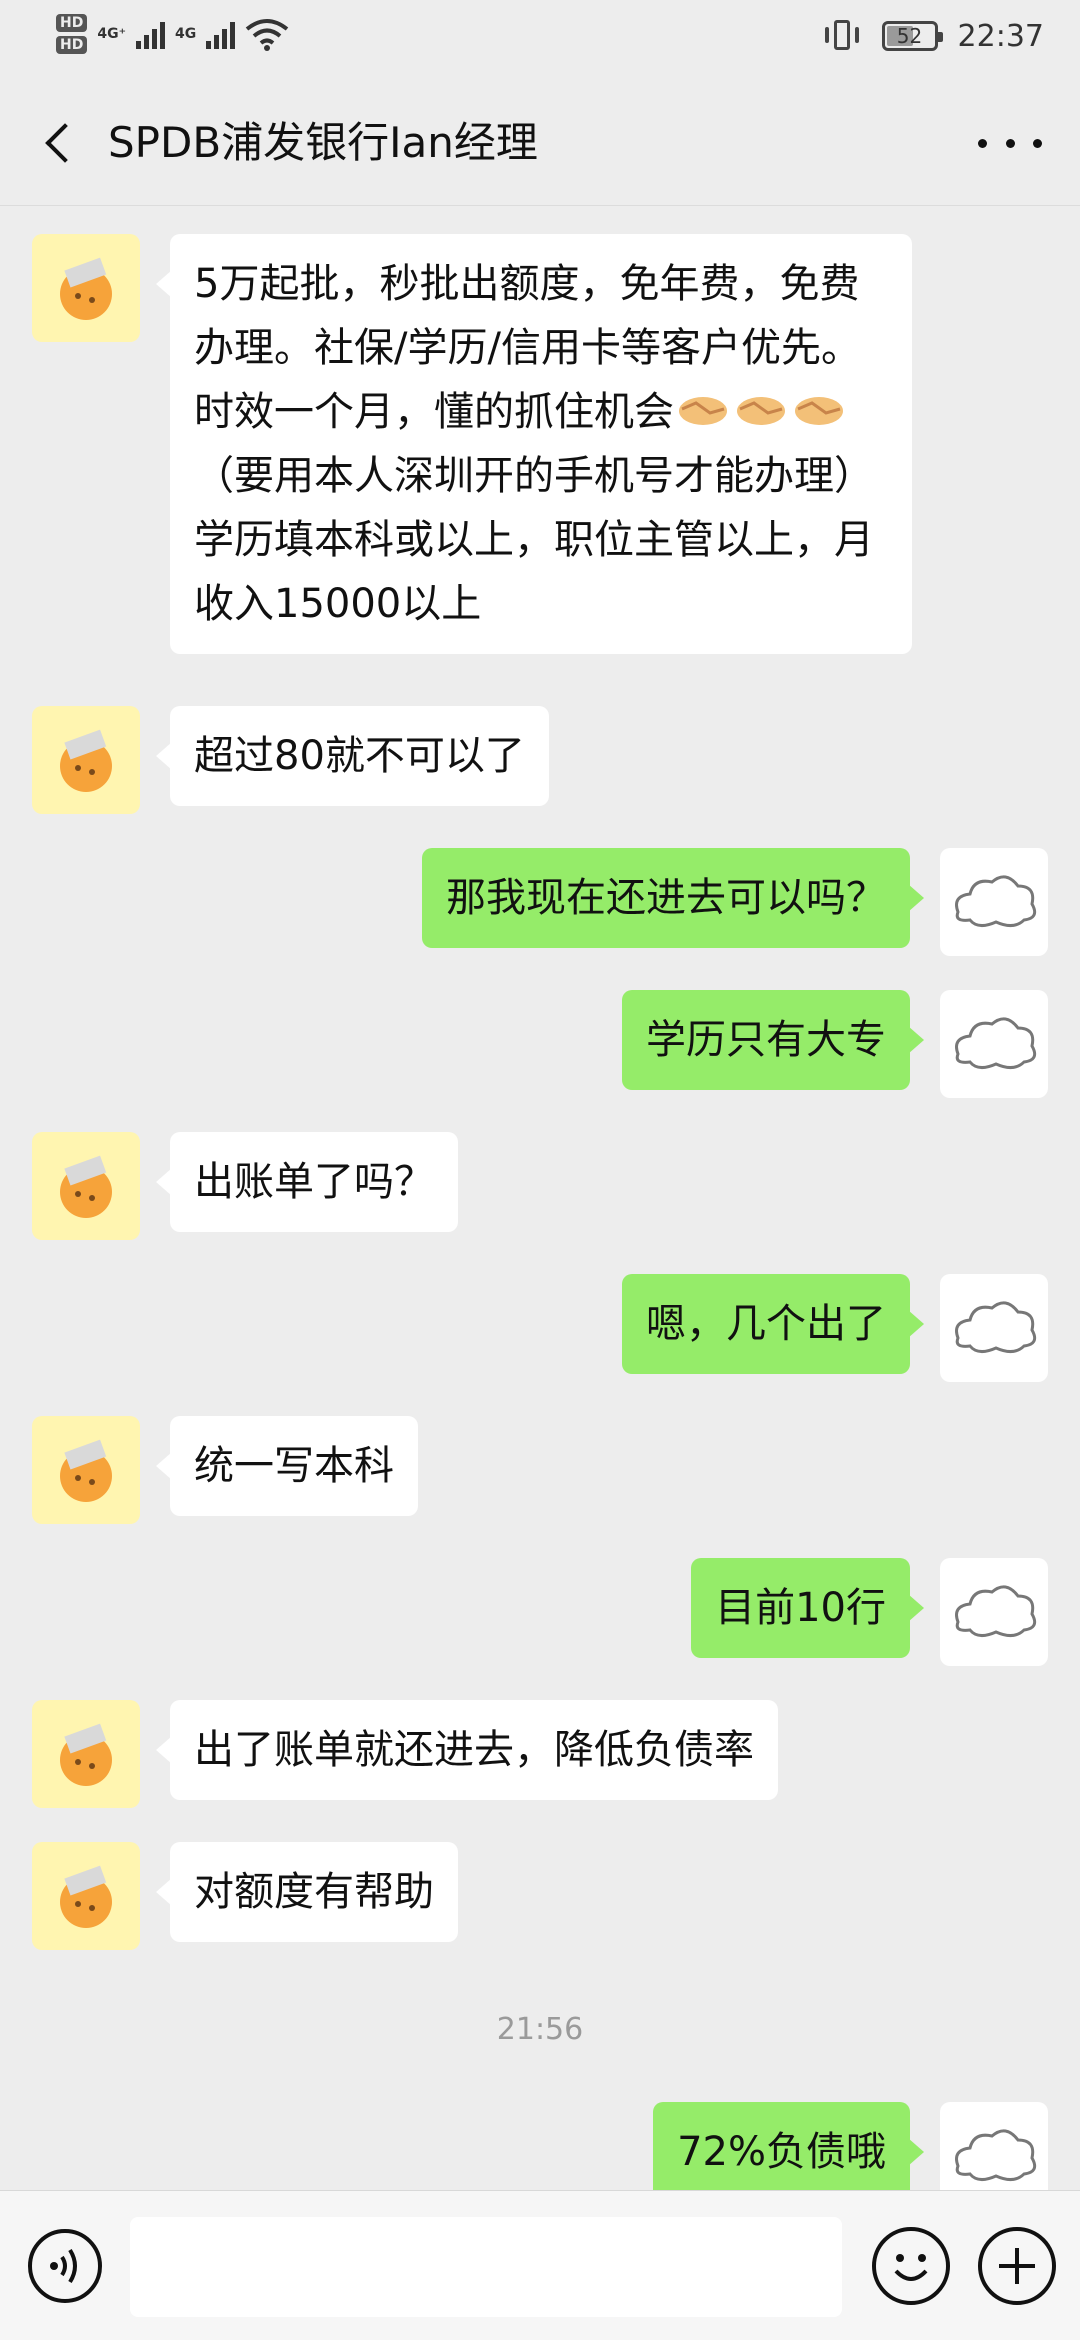 This screenshot has height=2340, width=1080. I want to click on message-text: 72%负债哦, so click(781, 2152).